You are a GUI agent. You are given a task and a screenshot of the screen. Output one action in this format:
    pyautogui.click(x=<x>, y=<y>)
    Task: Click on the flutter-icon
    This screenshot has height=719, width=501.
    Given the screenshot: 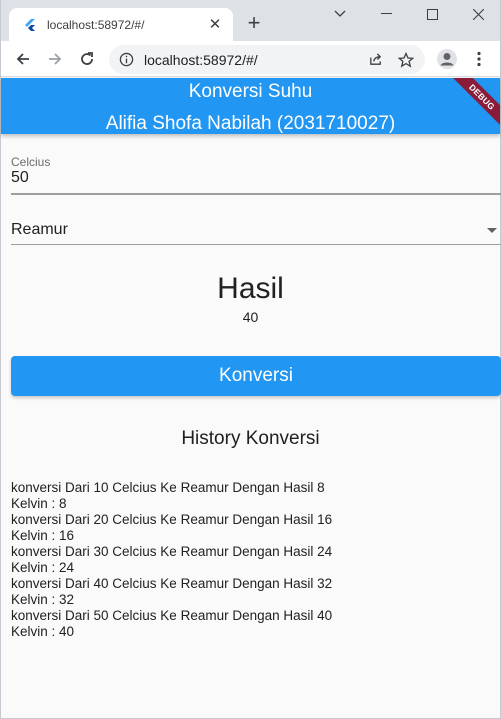 What is the action you would take?
    pyautogui.click(x=30, y=24)
    